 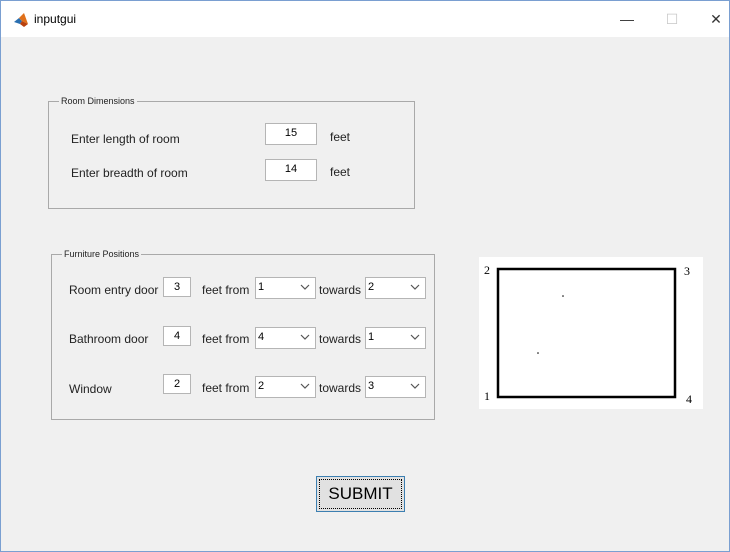 I want to click on room-diagram: 2 3 1 4, so click(x=591, y=333).